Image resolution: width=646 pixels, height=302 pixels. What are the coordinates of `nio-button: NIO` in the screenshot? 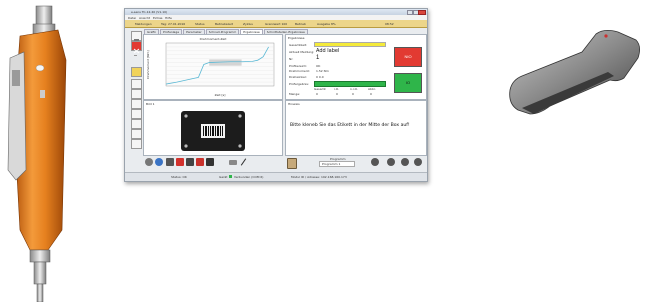 It's located at (408, 57).